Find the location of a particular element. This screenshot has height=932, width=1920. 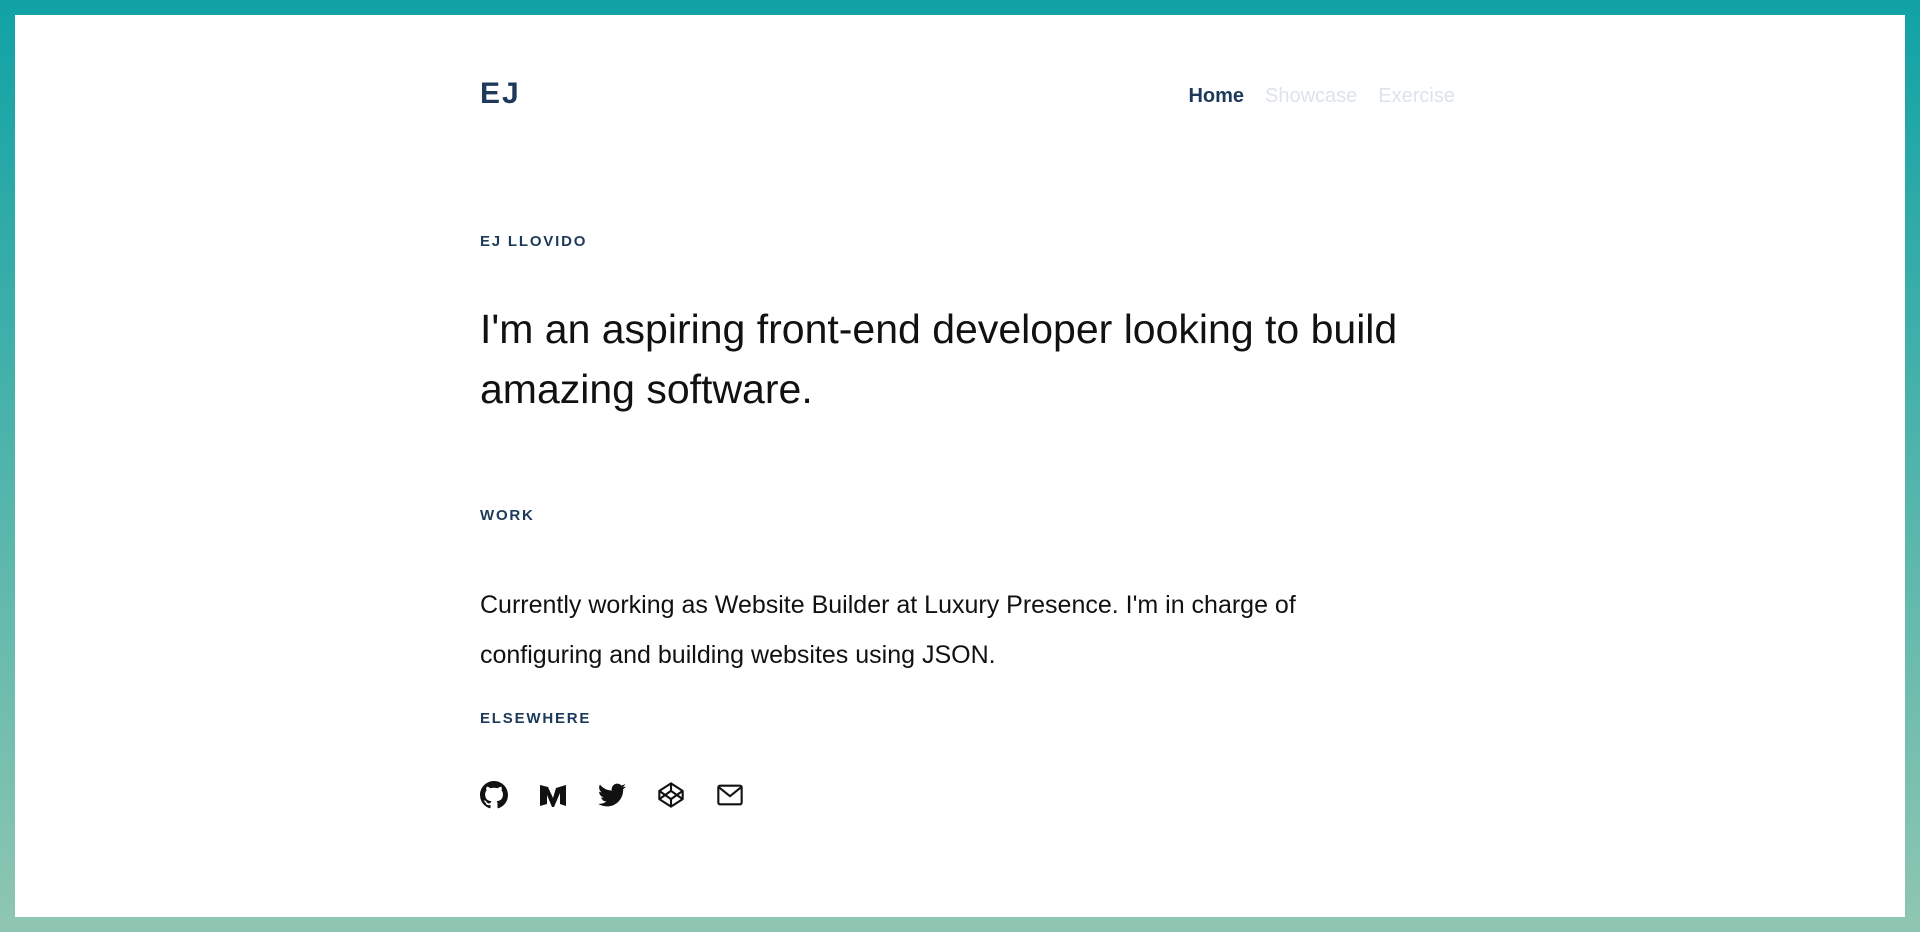

codepen-icon is located at coordinates (671, 795).